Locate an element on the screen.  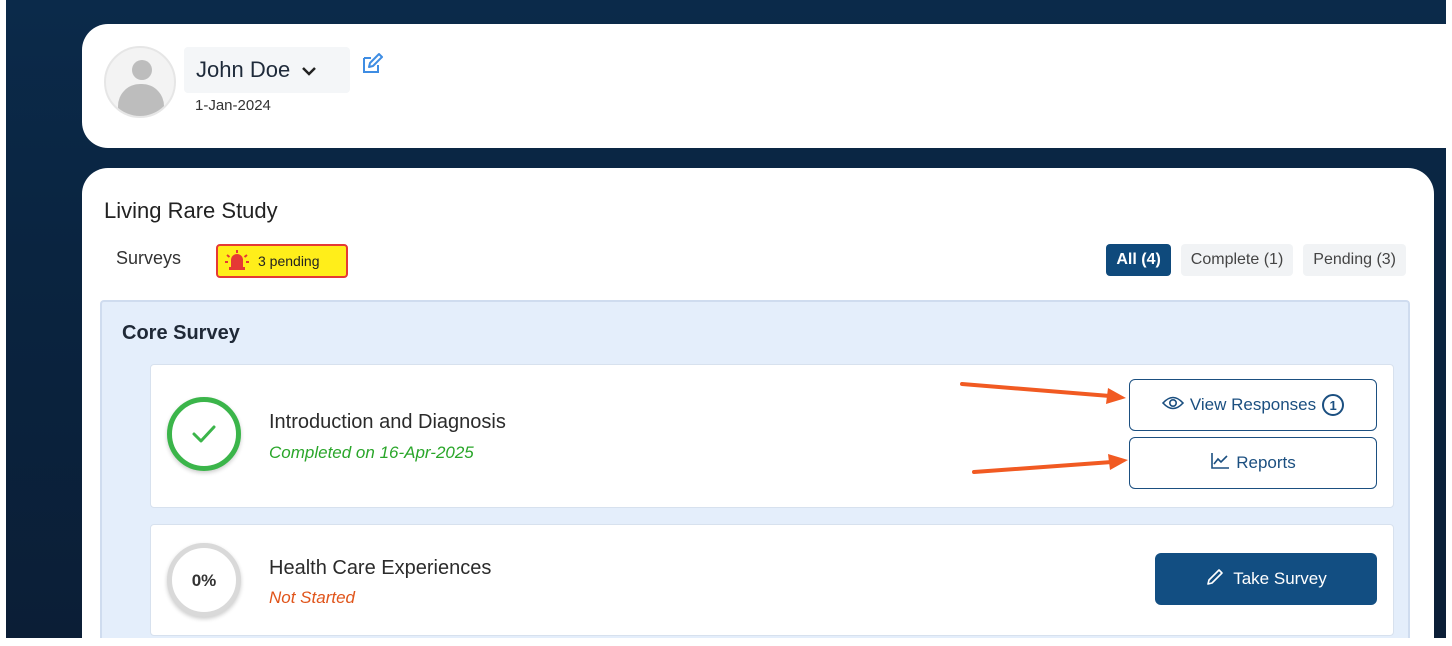
pending-badge: 3 pending is located at coordinates (282, 261).